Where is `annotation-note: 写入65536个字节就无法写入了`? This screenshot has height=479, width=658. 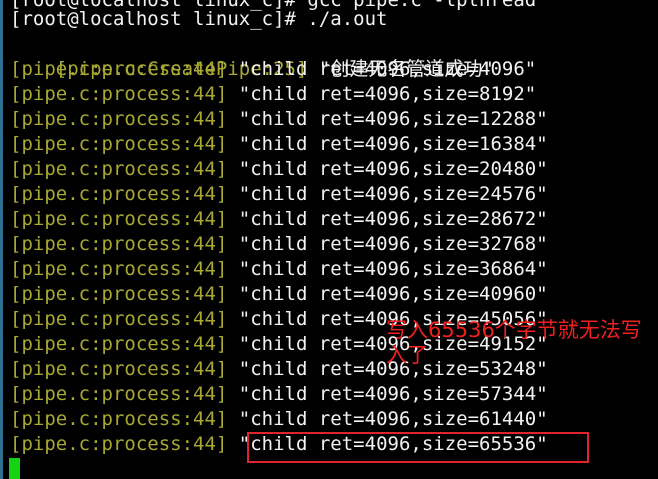 annotation-note: 写入65536个字节就无法写入了 is located at coordinates (514, 342).